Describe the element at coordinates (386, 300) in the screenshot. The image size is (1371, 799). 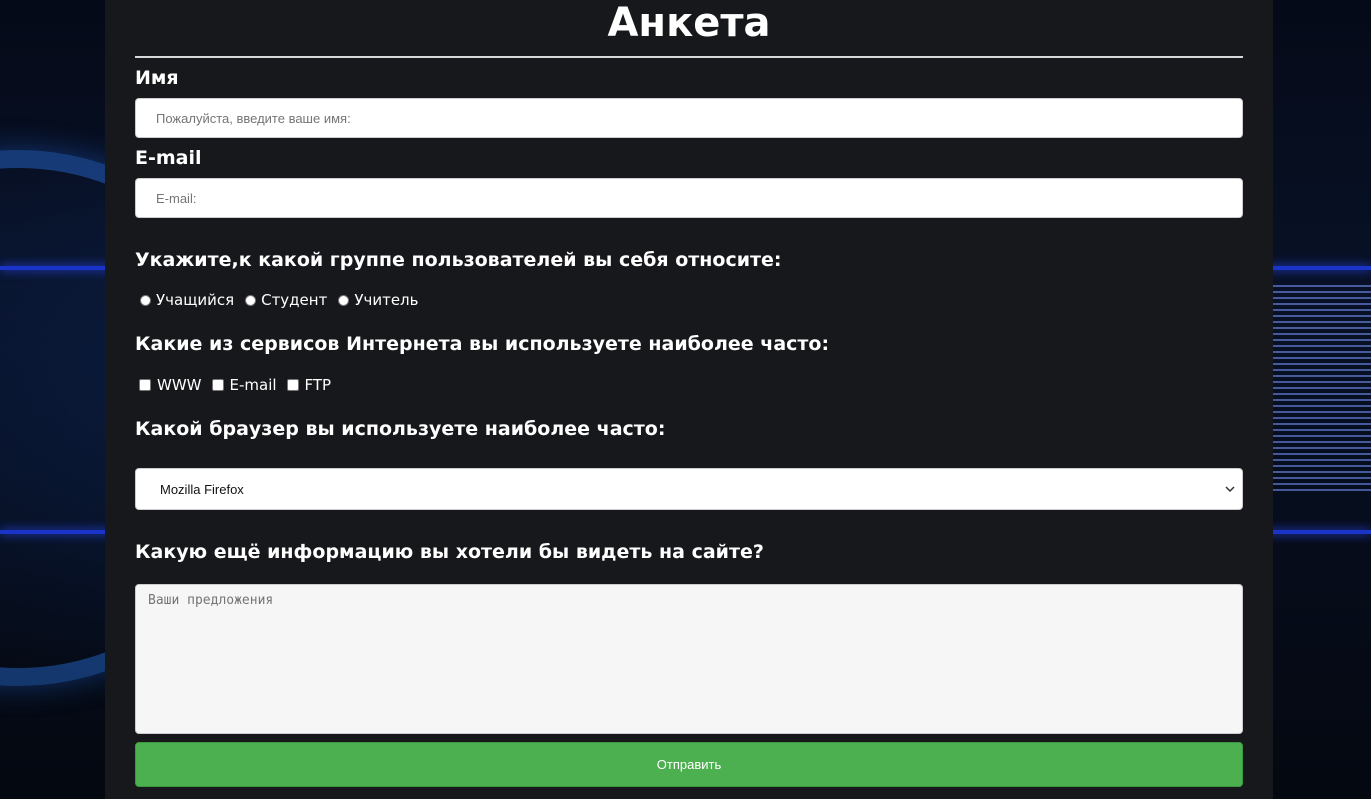
I see `radio-label: Учитель` at that location.